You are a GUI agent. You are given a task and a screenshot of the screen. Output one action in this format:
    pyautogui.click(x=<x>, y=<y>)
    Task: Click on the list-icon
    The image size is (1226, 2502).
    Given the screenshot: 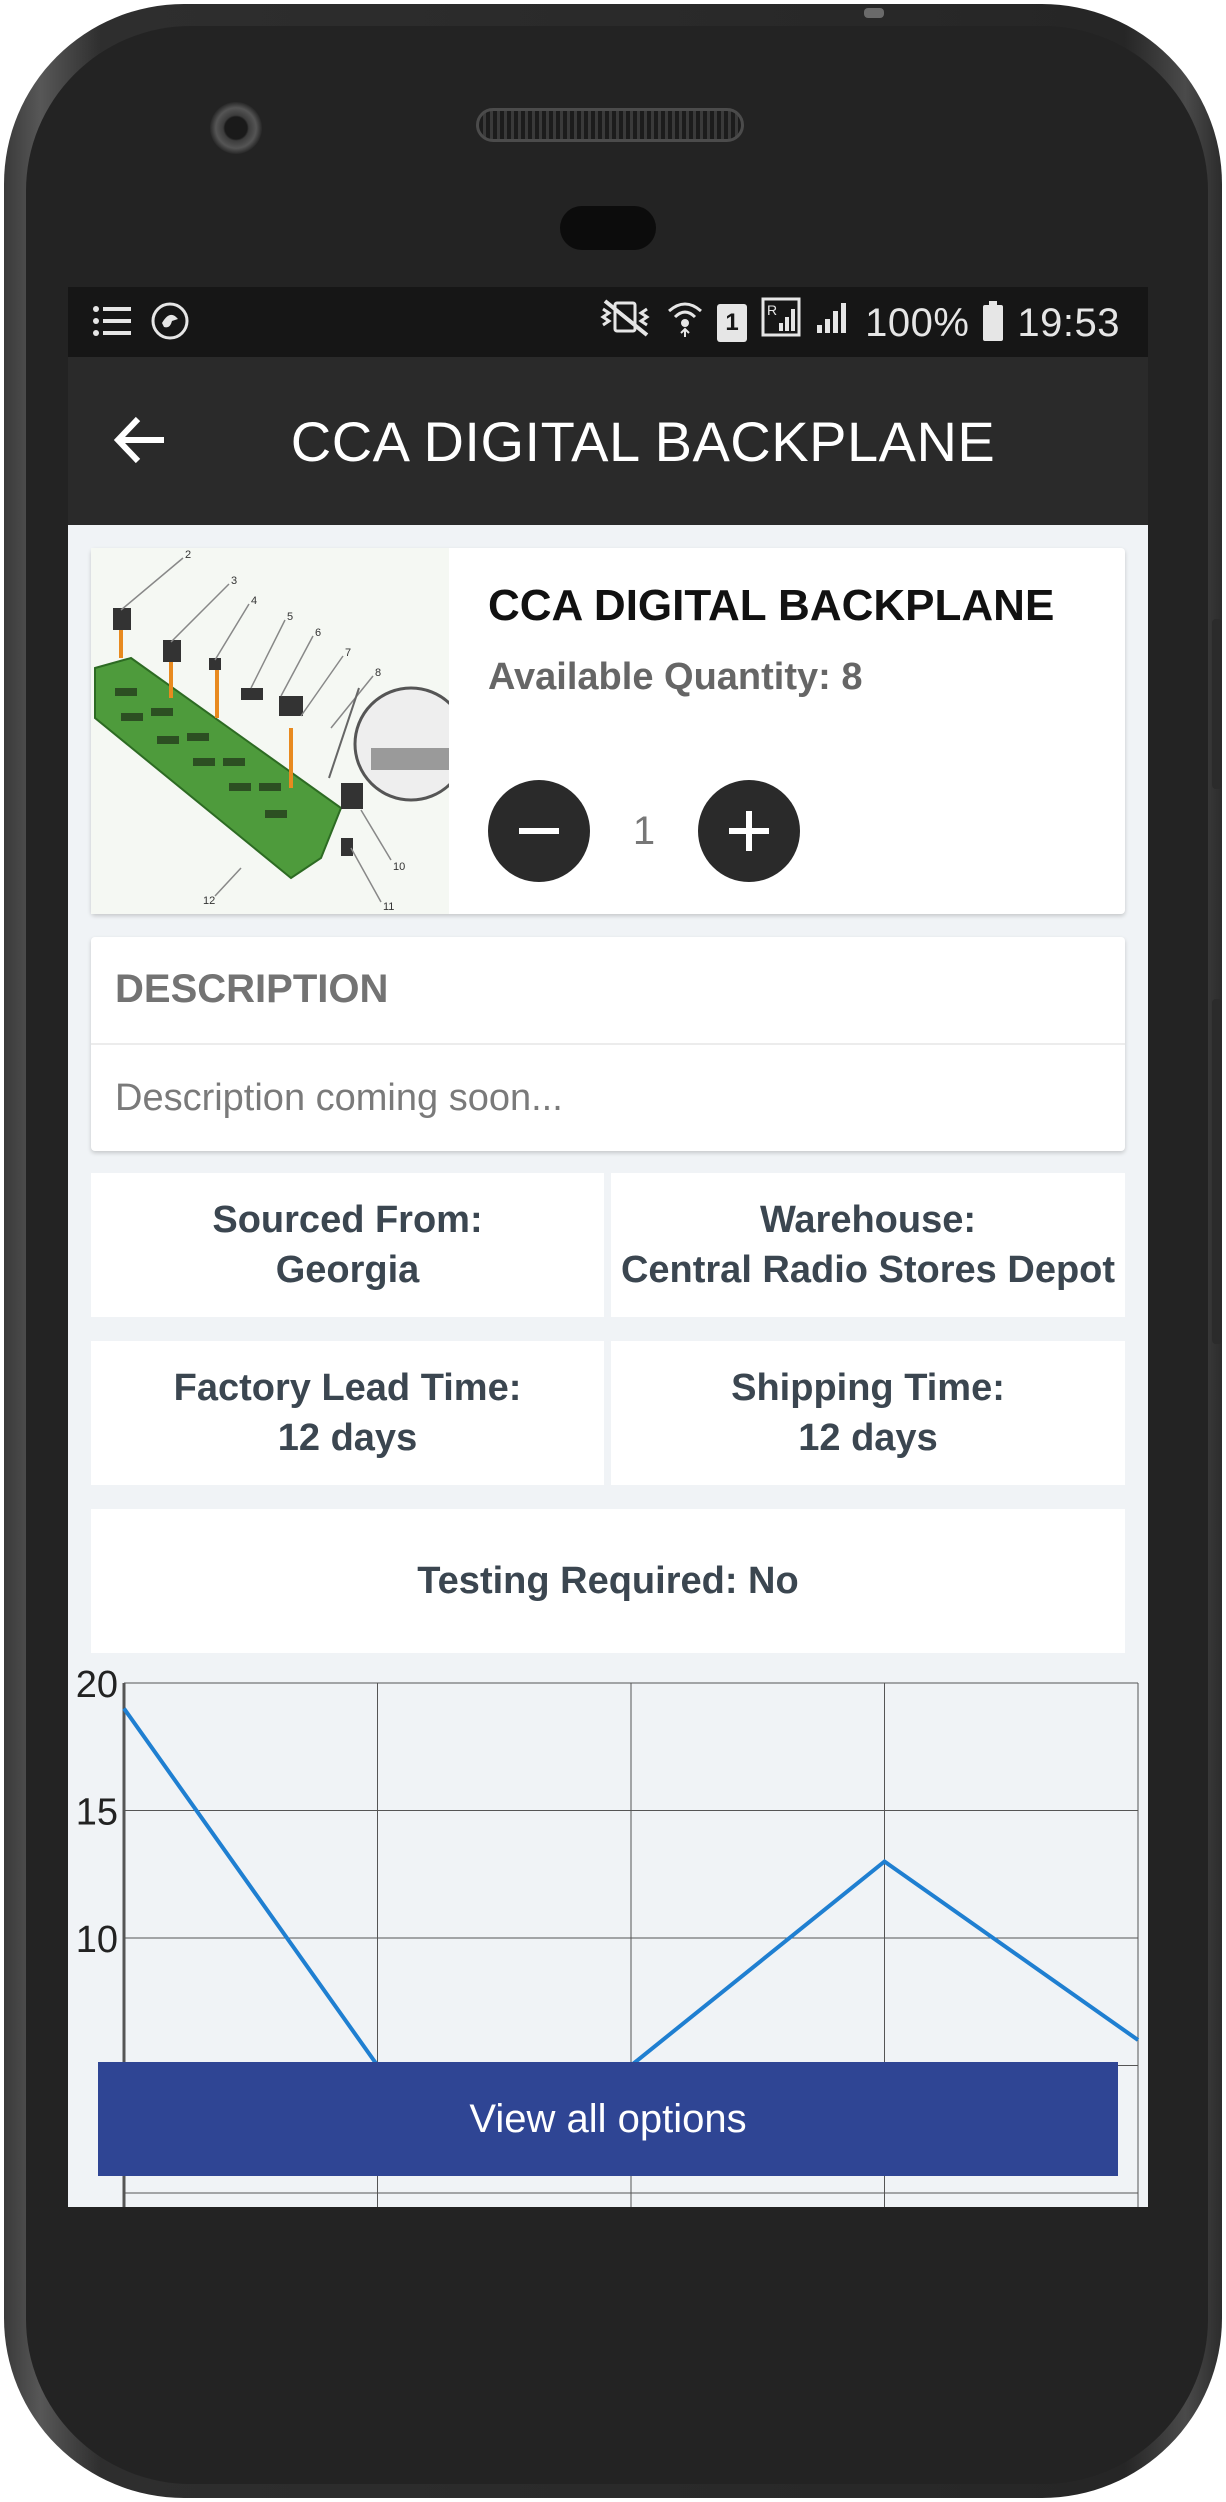 What is the action you would take?
    pyautogui.click(x=112, y=325)
    